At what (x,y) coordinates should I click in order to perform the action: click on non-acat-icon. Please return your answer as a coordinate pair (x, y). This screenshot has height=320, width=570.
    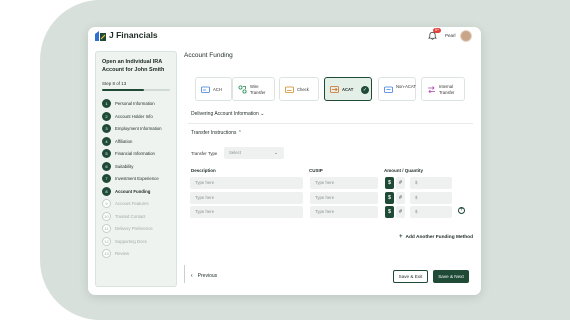
    Looking at the image, I should click on (388, 89).